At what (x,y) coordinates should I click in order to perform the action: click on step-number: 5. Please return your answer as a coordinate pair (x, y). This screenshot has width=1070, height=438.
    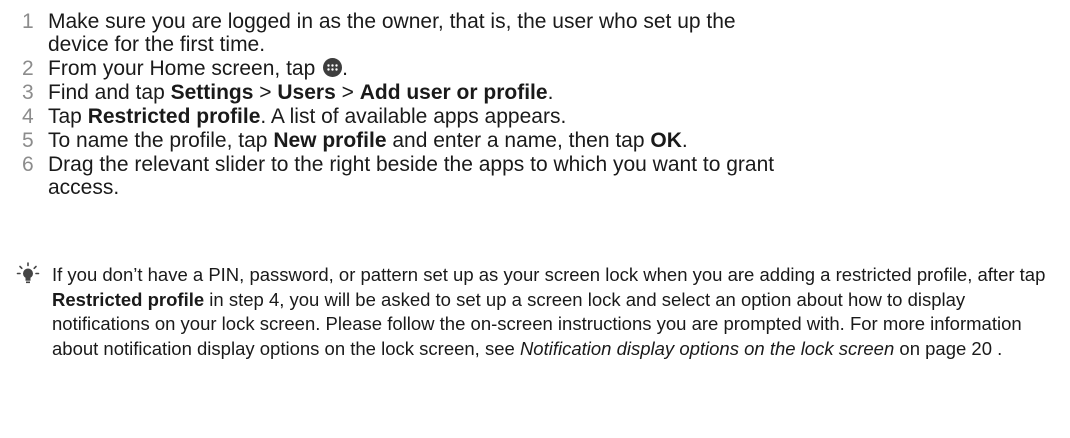
    Looking at the image, I should click on (28, 140).